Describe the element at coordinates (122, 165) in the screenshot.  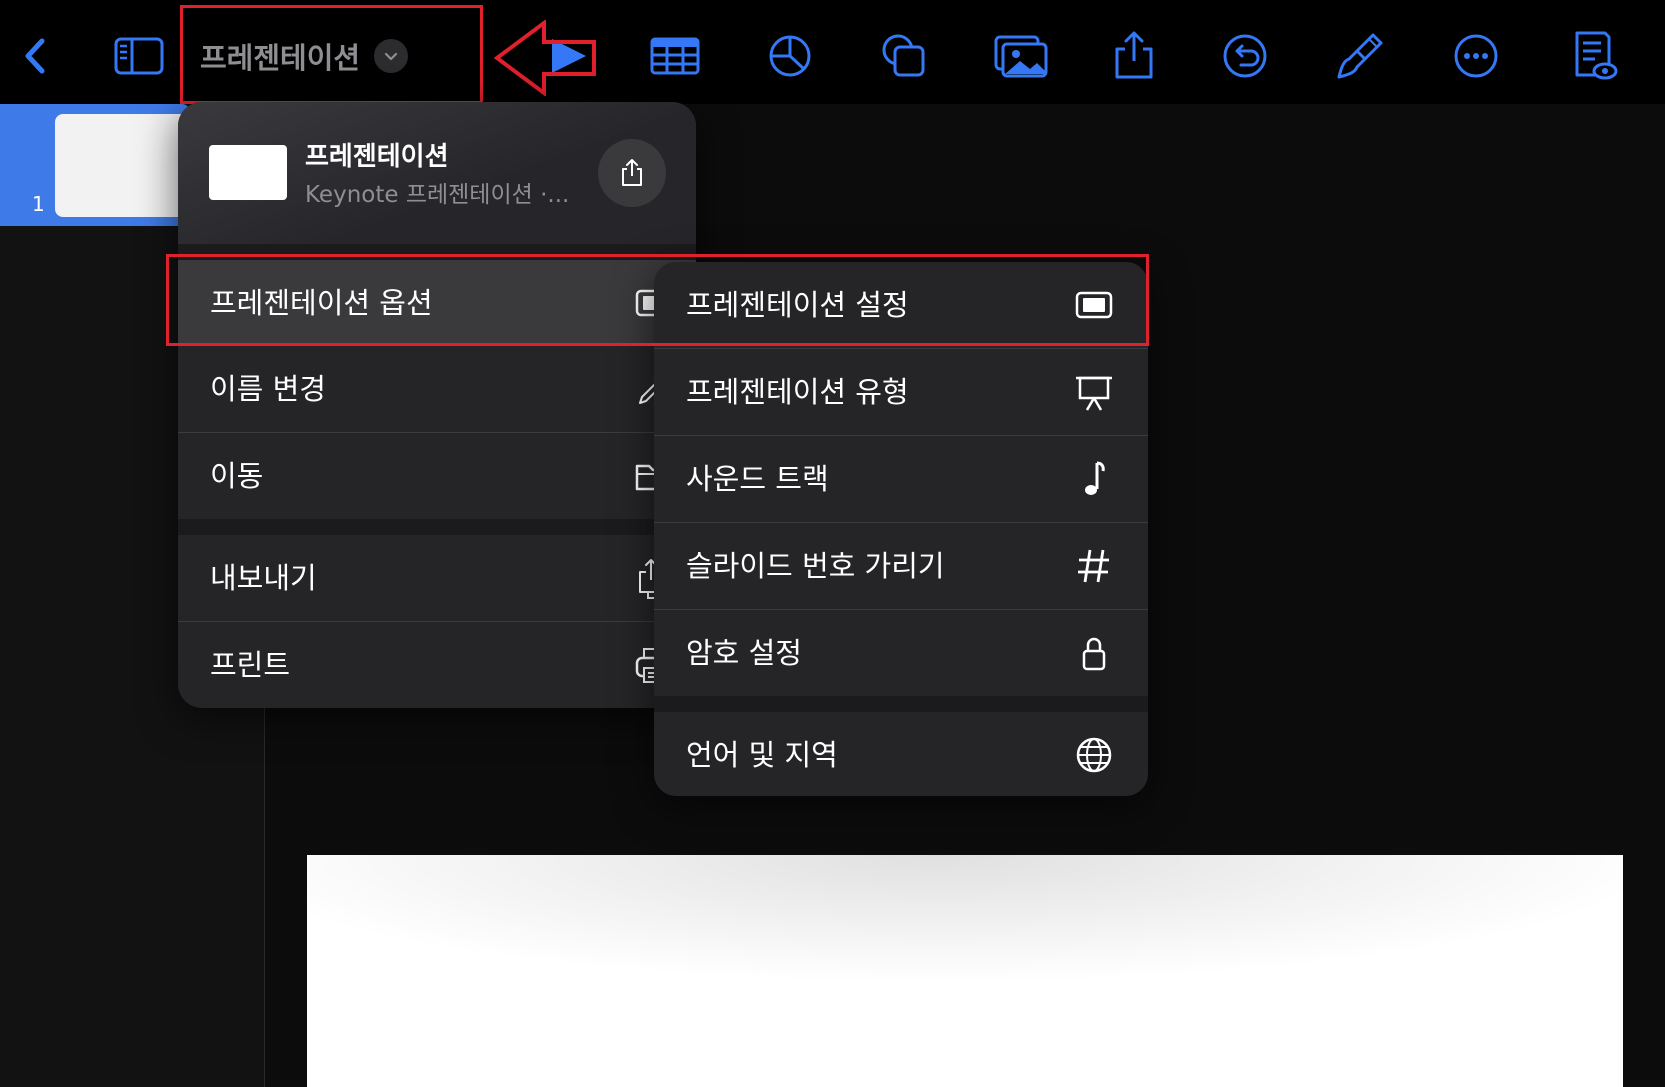
I see `slide-thumbnail` at that location.